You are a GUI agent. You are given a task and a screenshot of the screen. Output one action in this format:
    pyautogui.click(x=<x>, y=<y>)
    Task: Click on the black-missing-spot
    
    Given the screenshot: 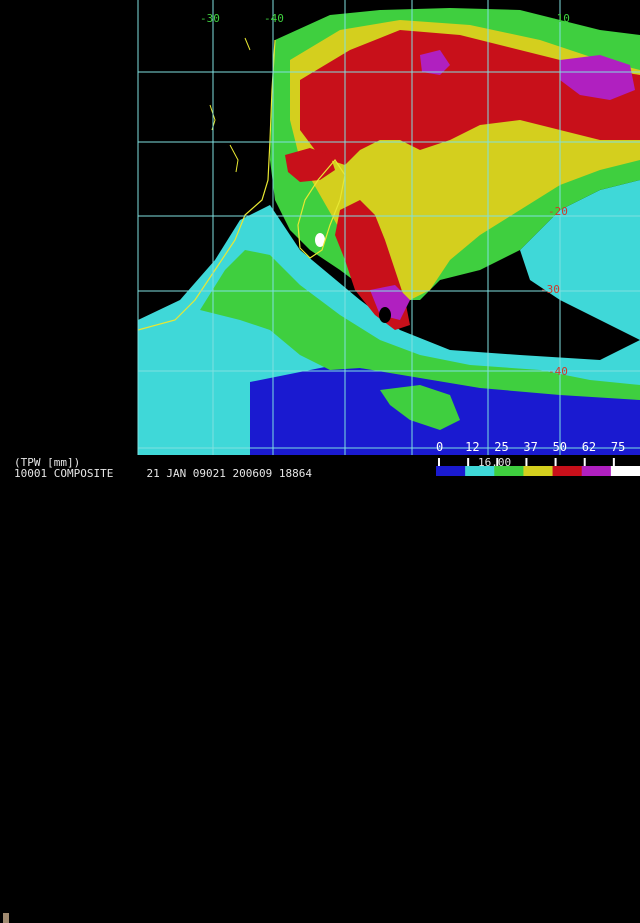 What is the action you would take?
    pyautogui.click(x=385, y=315)
    